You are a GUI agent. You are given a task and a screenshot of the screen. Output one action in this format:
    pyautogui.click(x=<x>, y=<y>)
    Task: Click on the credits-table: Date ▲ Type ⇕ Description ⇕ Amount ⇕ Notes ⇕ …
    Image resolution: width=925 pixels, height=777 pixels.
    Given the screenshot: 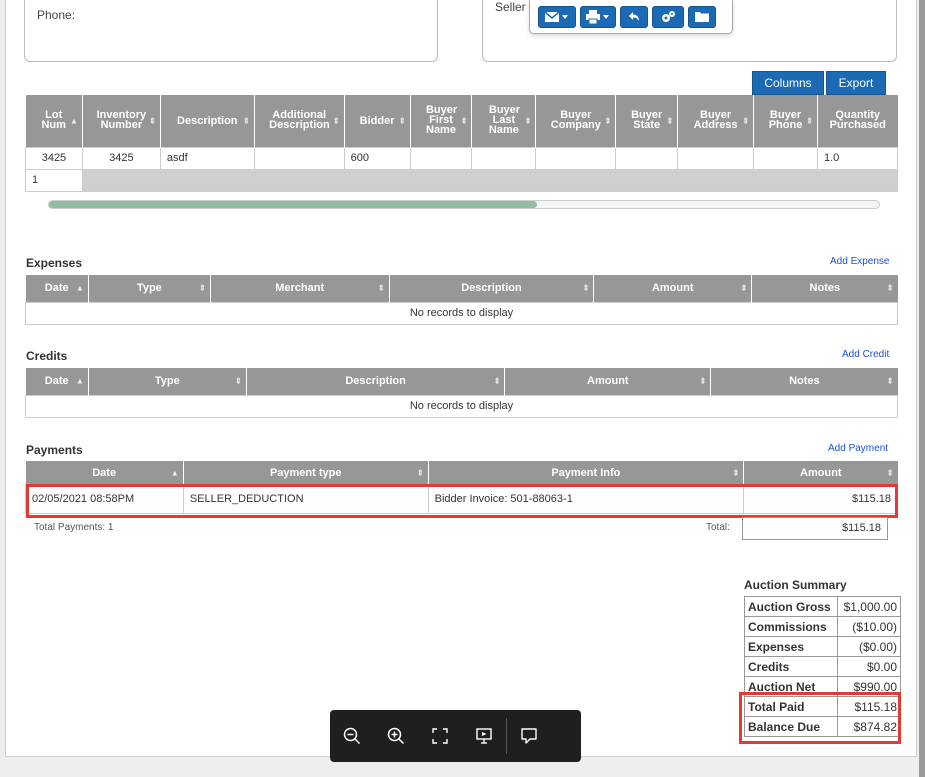 What is the action you would take?
    pyautogui.click(x=461, y=393)
    